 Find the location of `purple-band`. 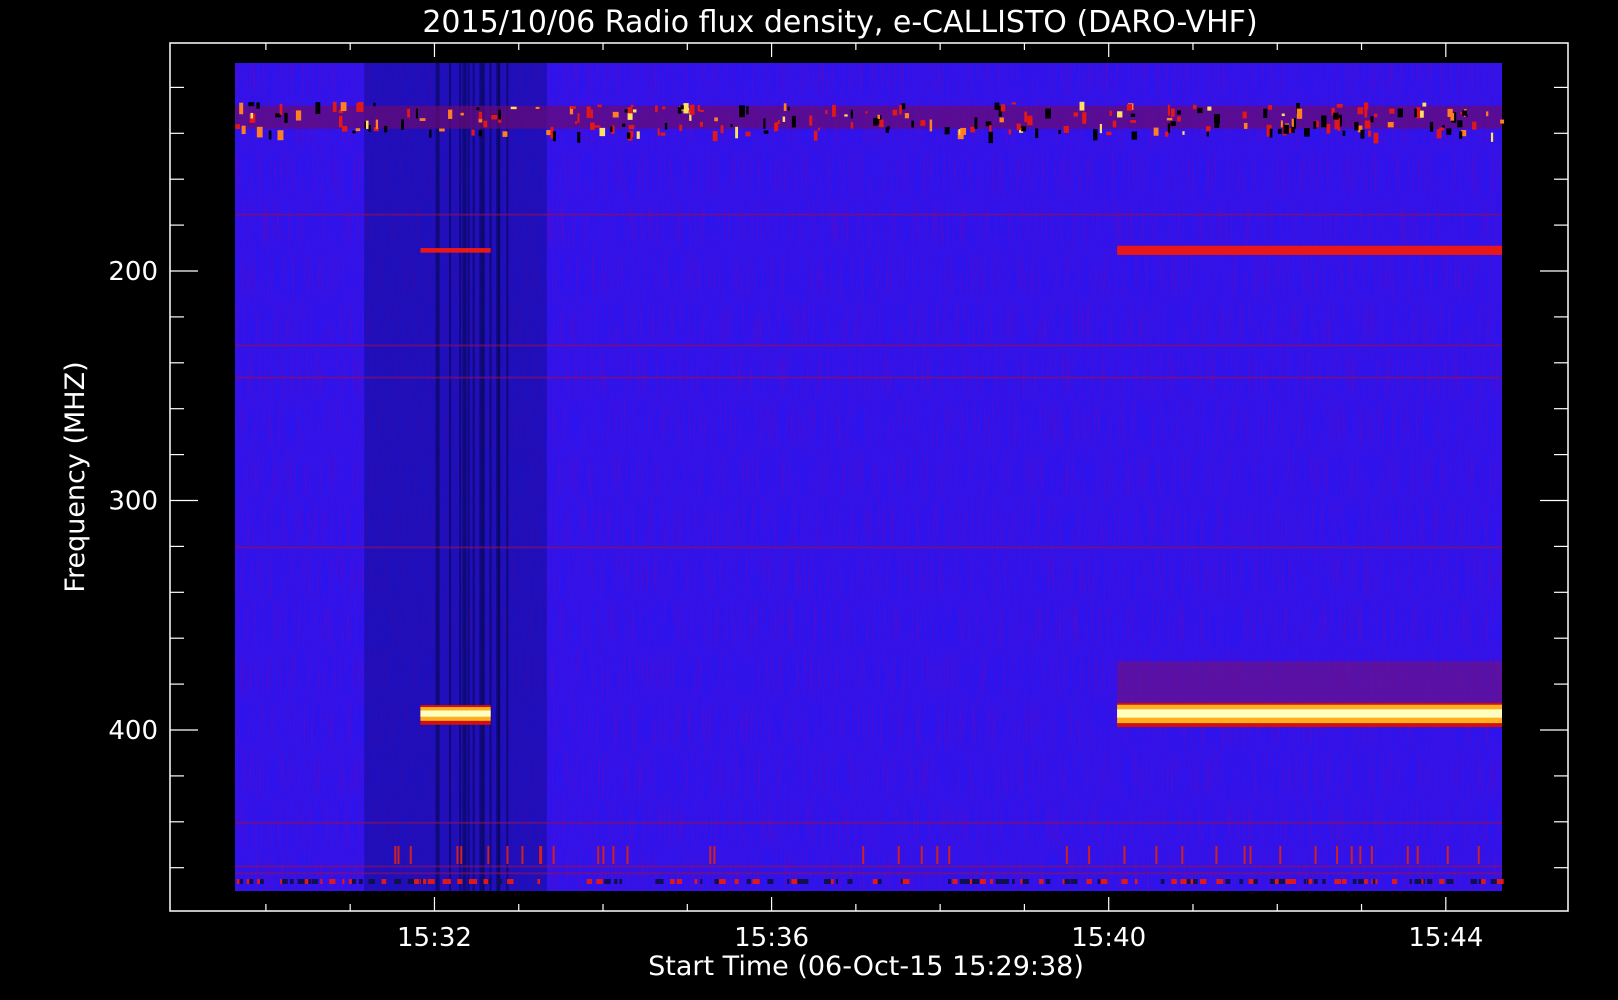

purple-band is located at coordinates (1309, 682).